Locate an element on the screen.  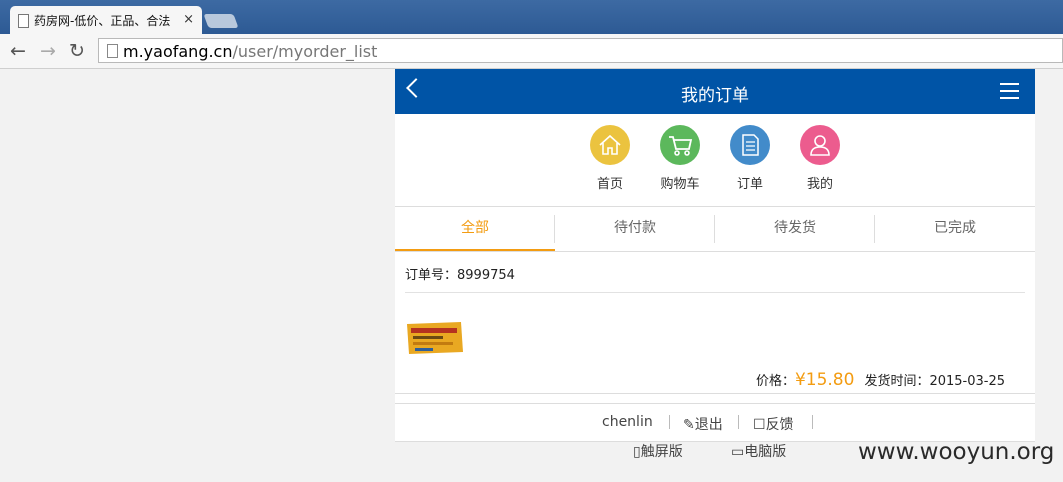
tab-completed: 已完成 is located at coordinates (955, 229).